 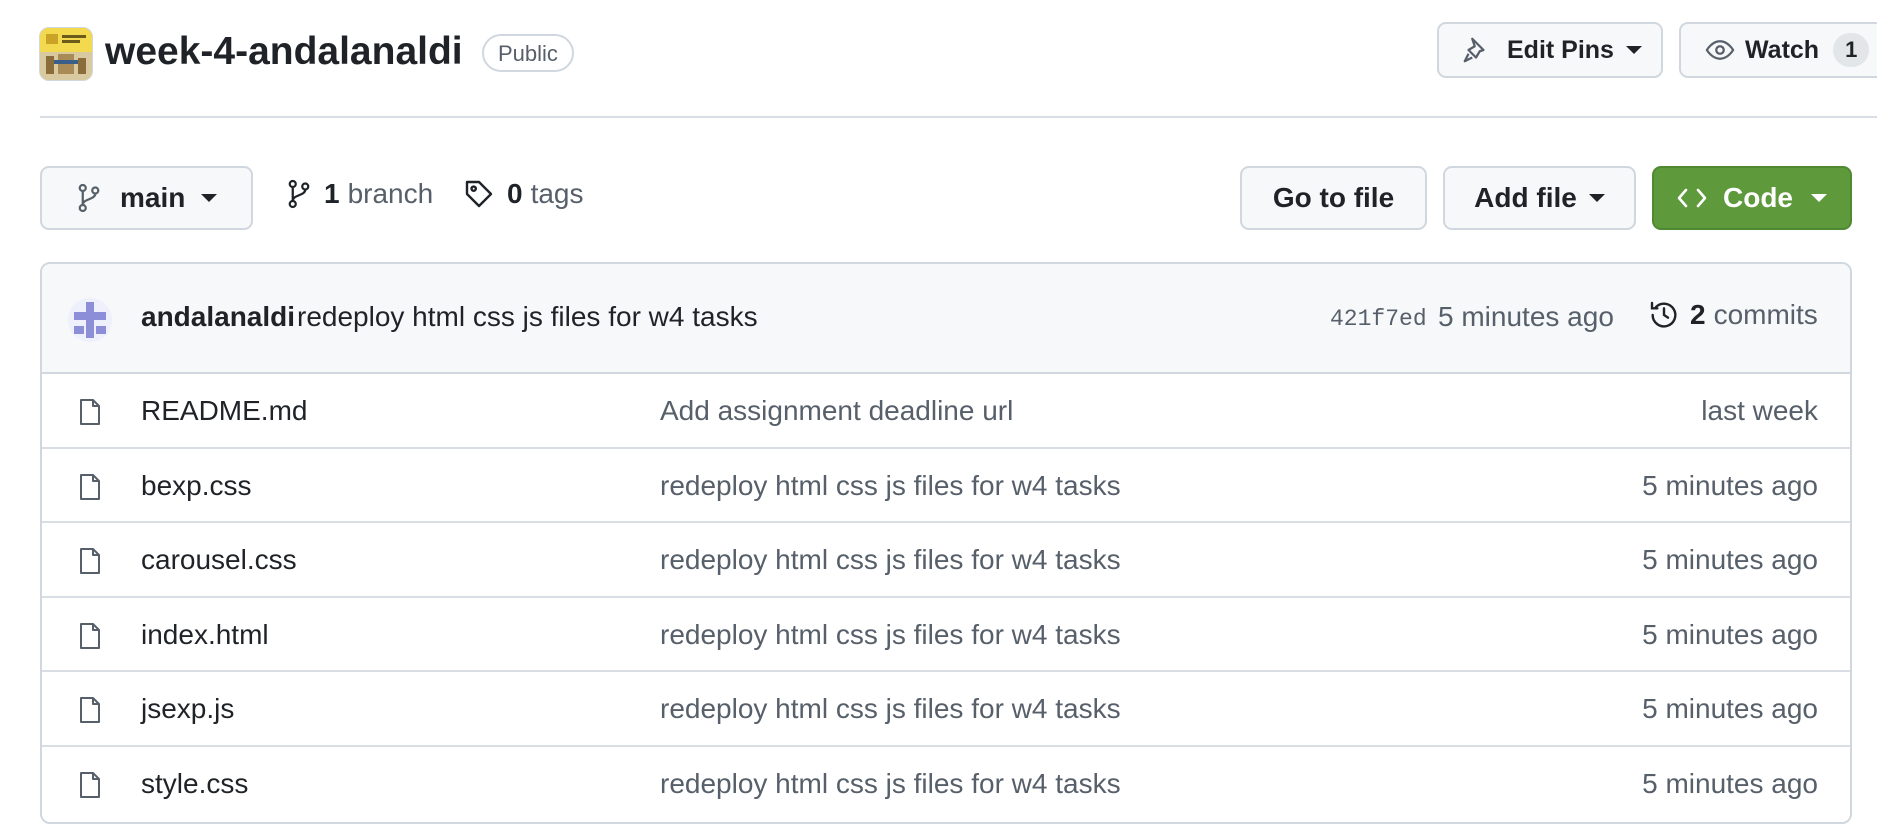 I want to click on add-file-button: Add file, so click(x=1539, y=198).